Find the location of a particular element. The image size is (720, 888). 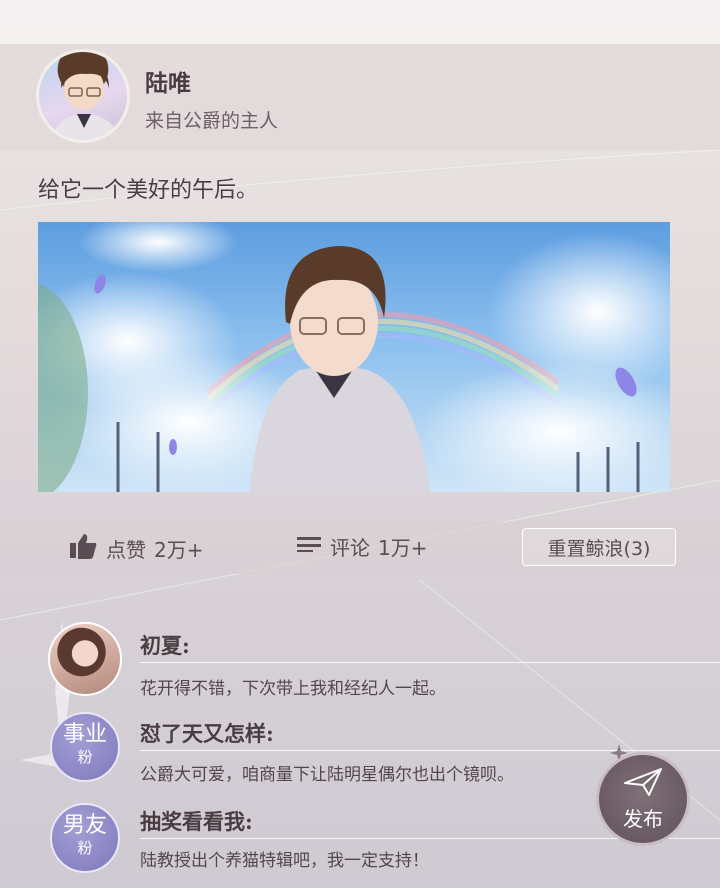

boyfriend-fan-badge: 男友 粉 is located at coordinates (85, 838).